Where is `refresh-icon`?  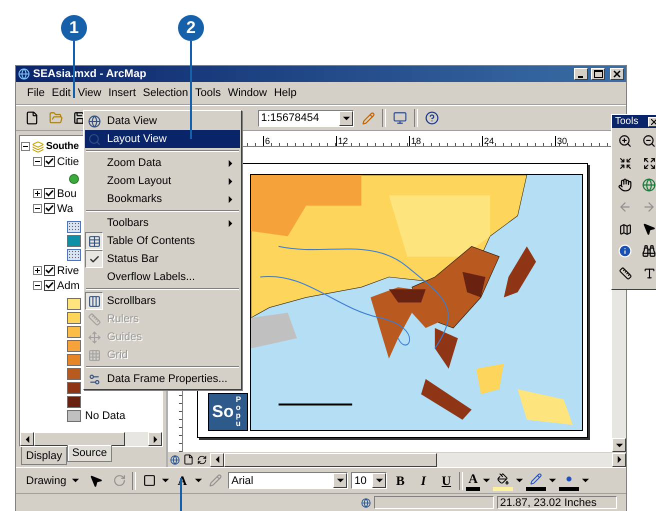 refresh-icon is located at coordinates (202, 459).